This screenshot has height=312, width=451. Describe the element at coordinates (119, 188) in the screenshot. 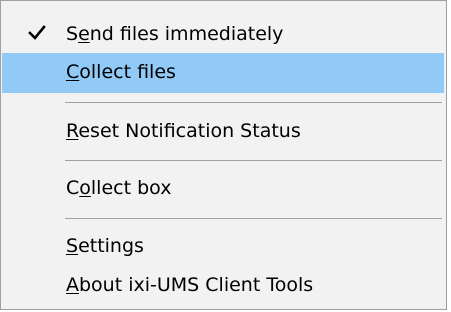

I see `menu-item-label: Collect box` at that location.